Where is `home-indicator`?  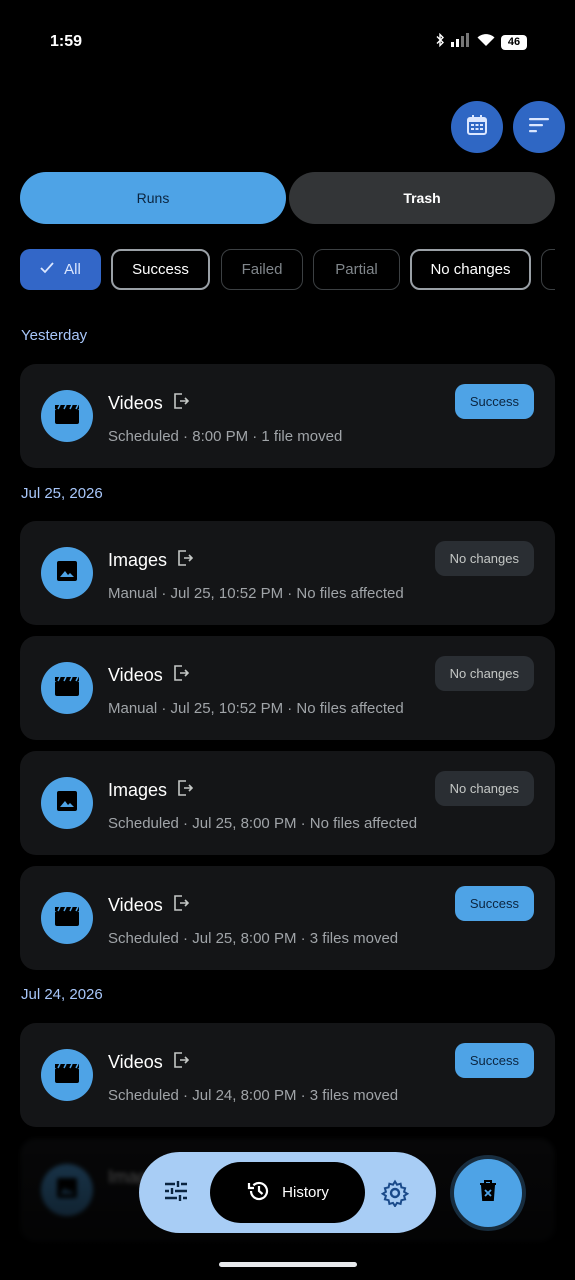 home-indicator is located at coordinates (288, 1264).